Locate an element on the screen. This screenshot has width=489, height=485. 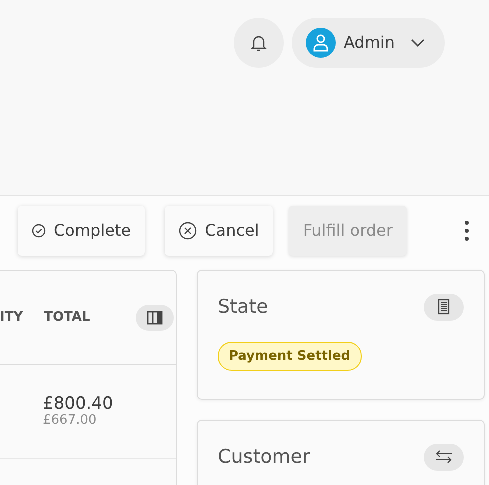
columns-icon is located at coordinates (155, 317).